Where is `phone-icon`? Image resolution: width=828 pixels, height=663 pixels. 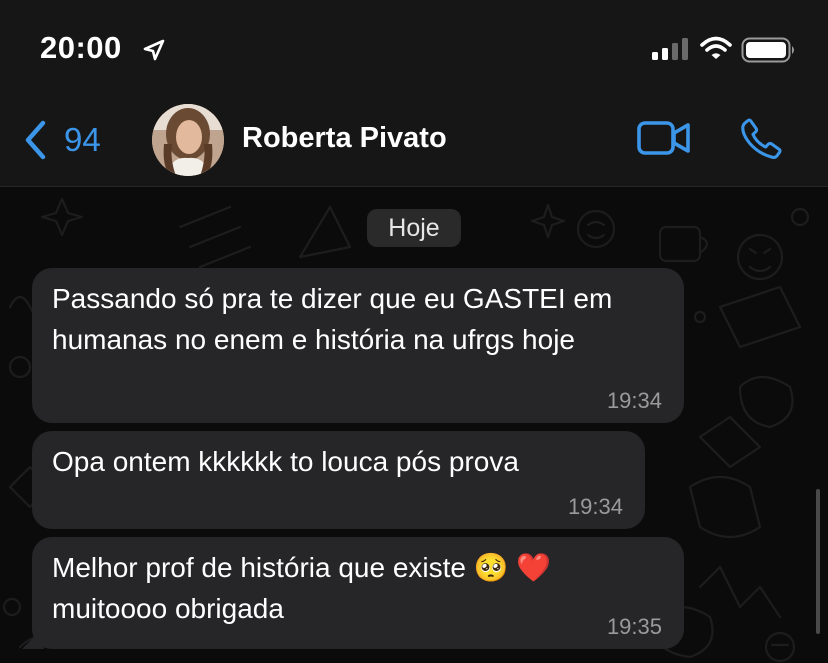
phone-icon is located at coordinates (761, 139).